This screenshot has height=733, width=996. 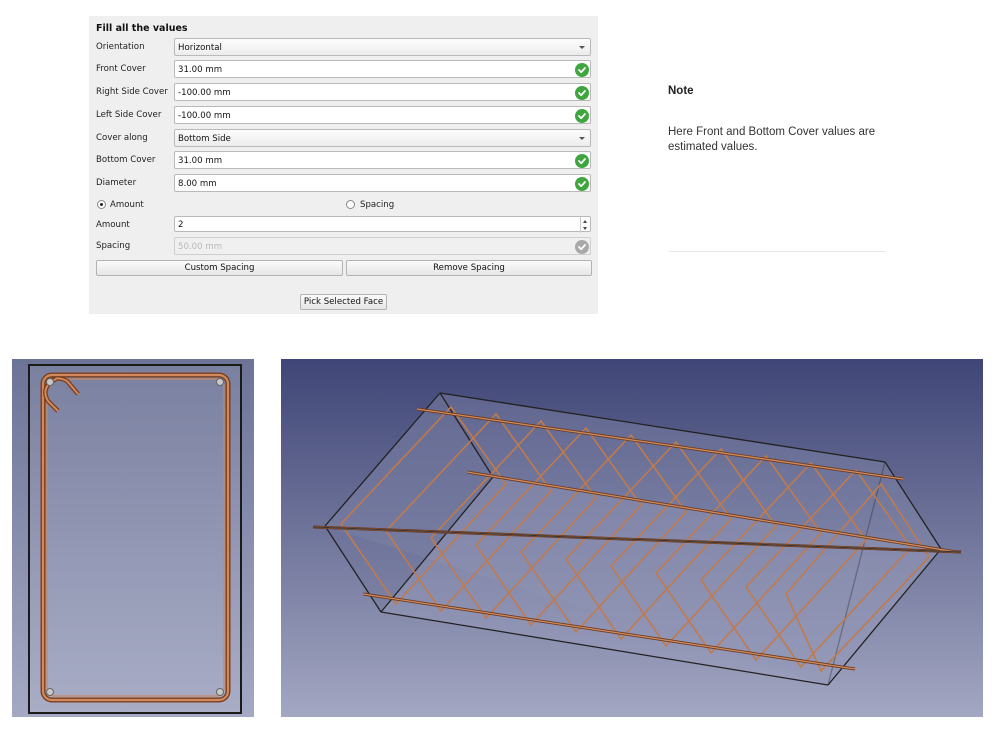 What do you see at coordinates (116, 183) in the screenshot?
I see `diameter-label: Diameter` at bounding box center [116, 183].